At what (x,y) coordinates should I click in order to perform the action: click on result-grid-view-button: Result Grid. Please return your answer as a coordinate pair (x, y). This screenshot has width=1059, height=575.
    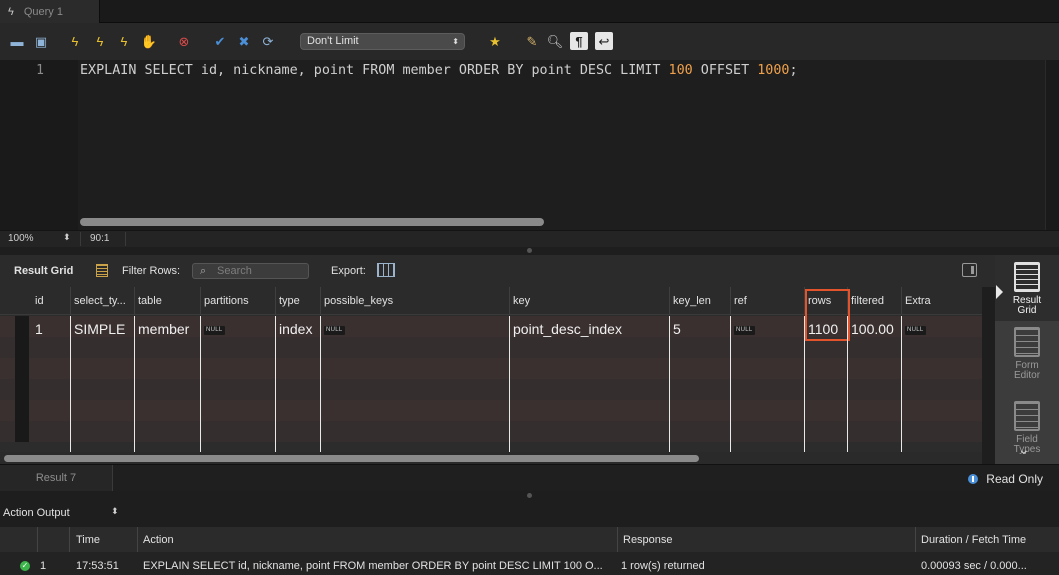
    Looking at the image, I should click on (1027, 288).